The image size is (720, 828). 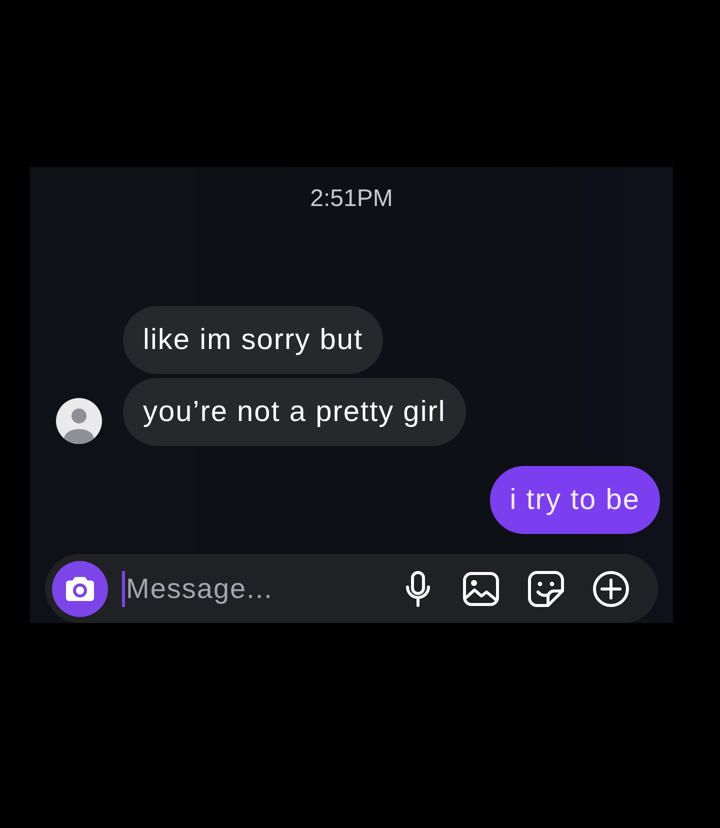 I want to click on plus-icon, so click(x=611, y=588).